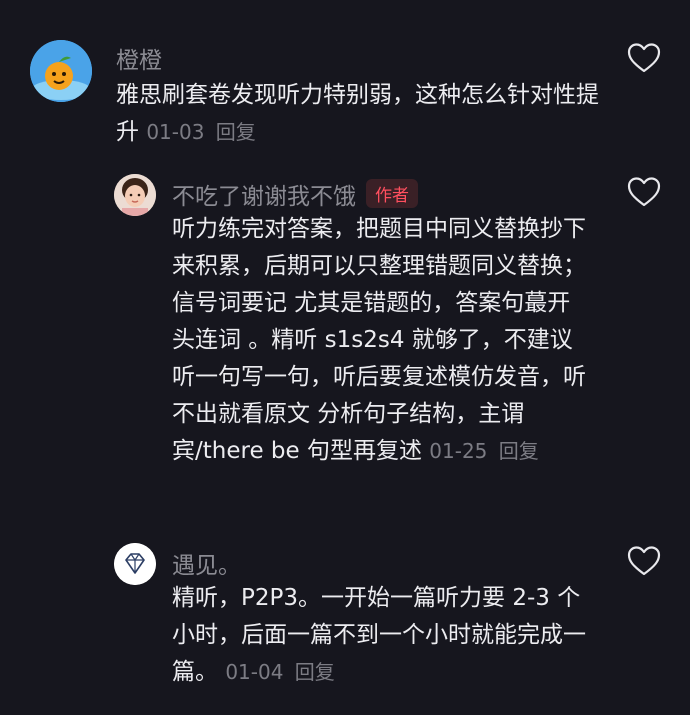  Describe the element at coordinates (139, 58) in the screenshot. I see `username: 橙橙` at that location.